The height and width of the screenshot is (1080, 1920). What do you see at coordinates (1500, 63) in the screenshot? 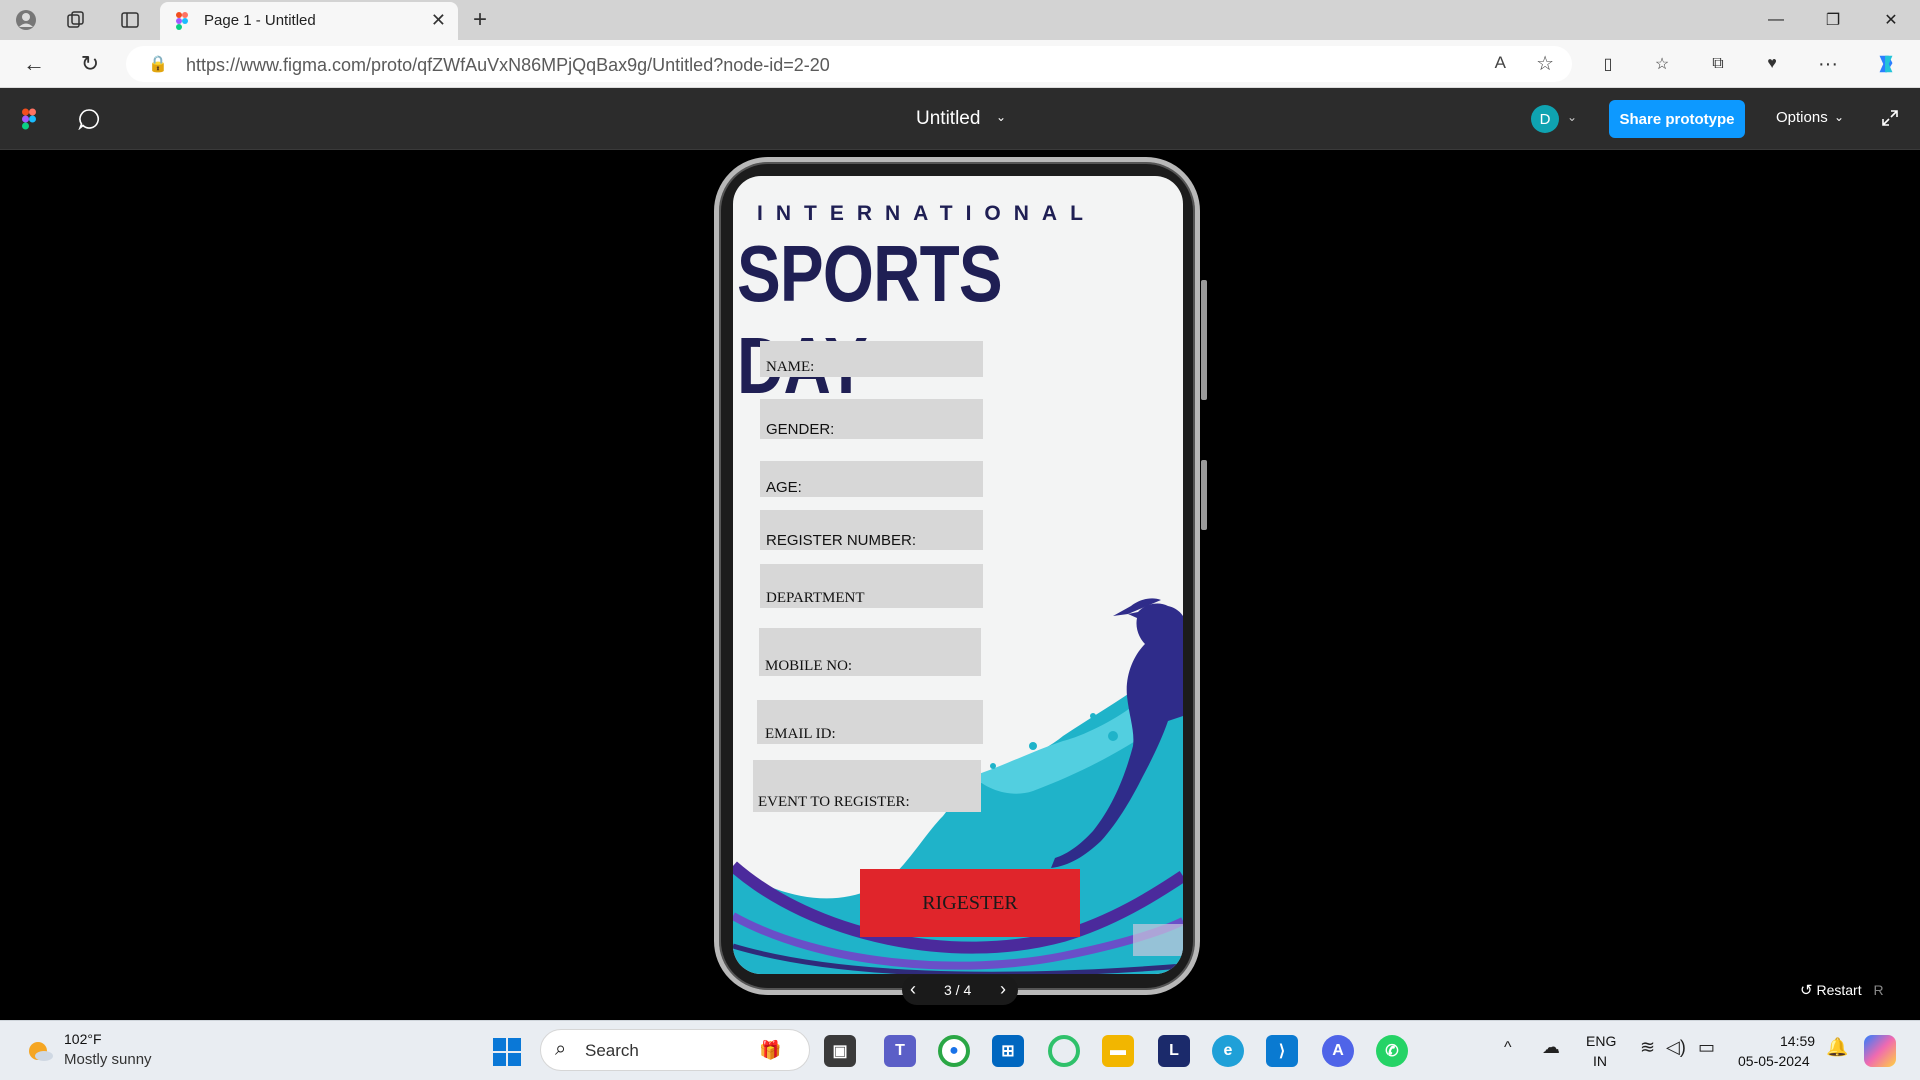
I see `read-aloud-icon: A` at bounding box center [1500, 63].